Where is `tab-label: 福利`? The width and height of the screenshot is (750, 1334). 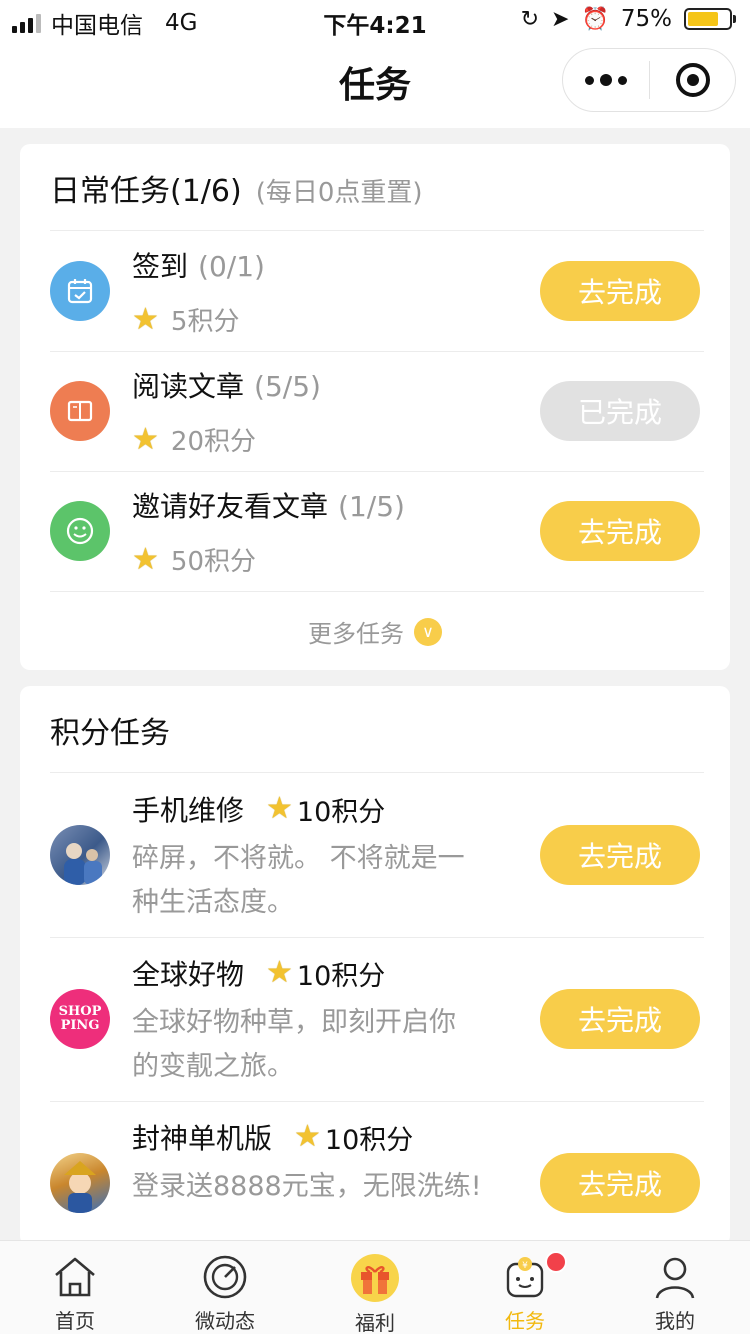 tab-label: 福利 is located at coordinates (375, 1322).